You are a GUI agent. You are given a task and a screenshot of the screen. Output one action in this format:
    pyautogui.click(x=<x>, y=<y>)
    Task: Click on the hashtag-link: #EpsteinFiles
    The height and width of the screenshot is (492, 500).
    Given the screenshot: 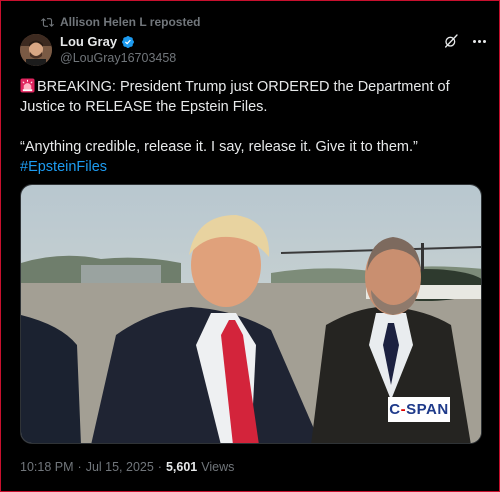 What is the action you would take?
    pyautogui.click(x=63, y=167)
    